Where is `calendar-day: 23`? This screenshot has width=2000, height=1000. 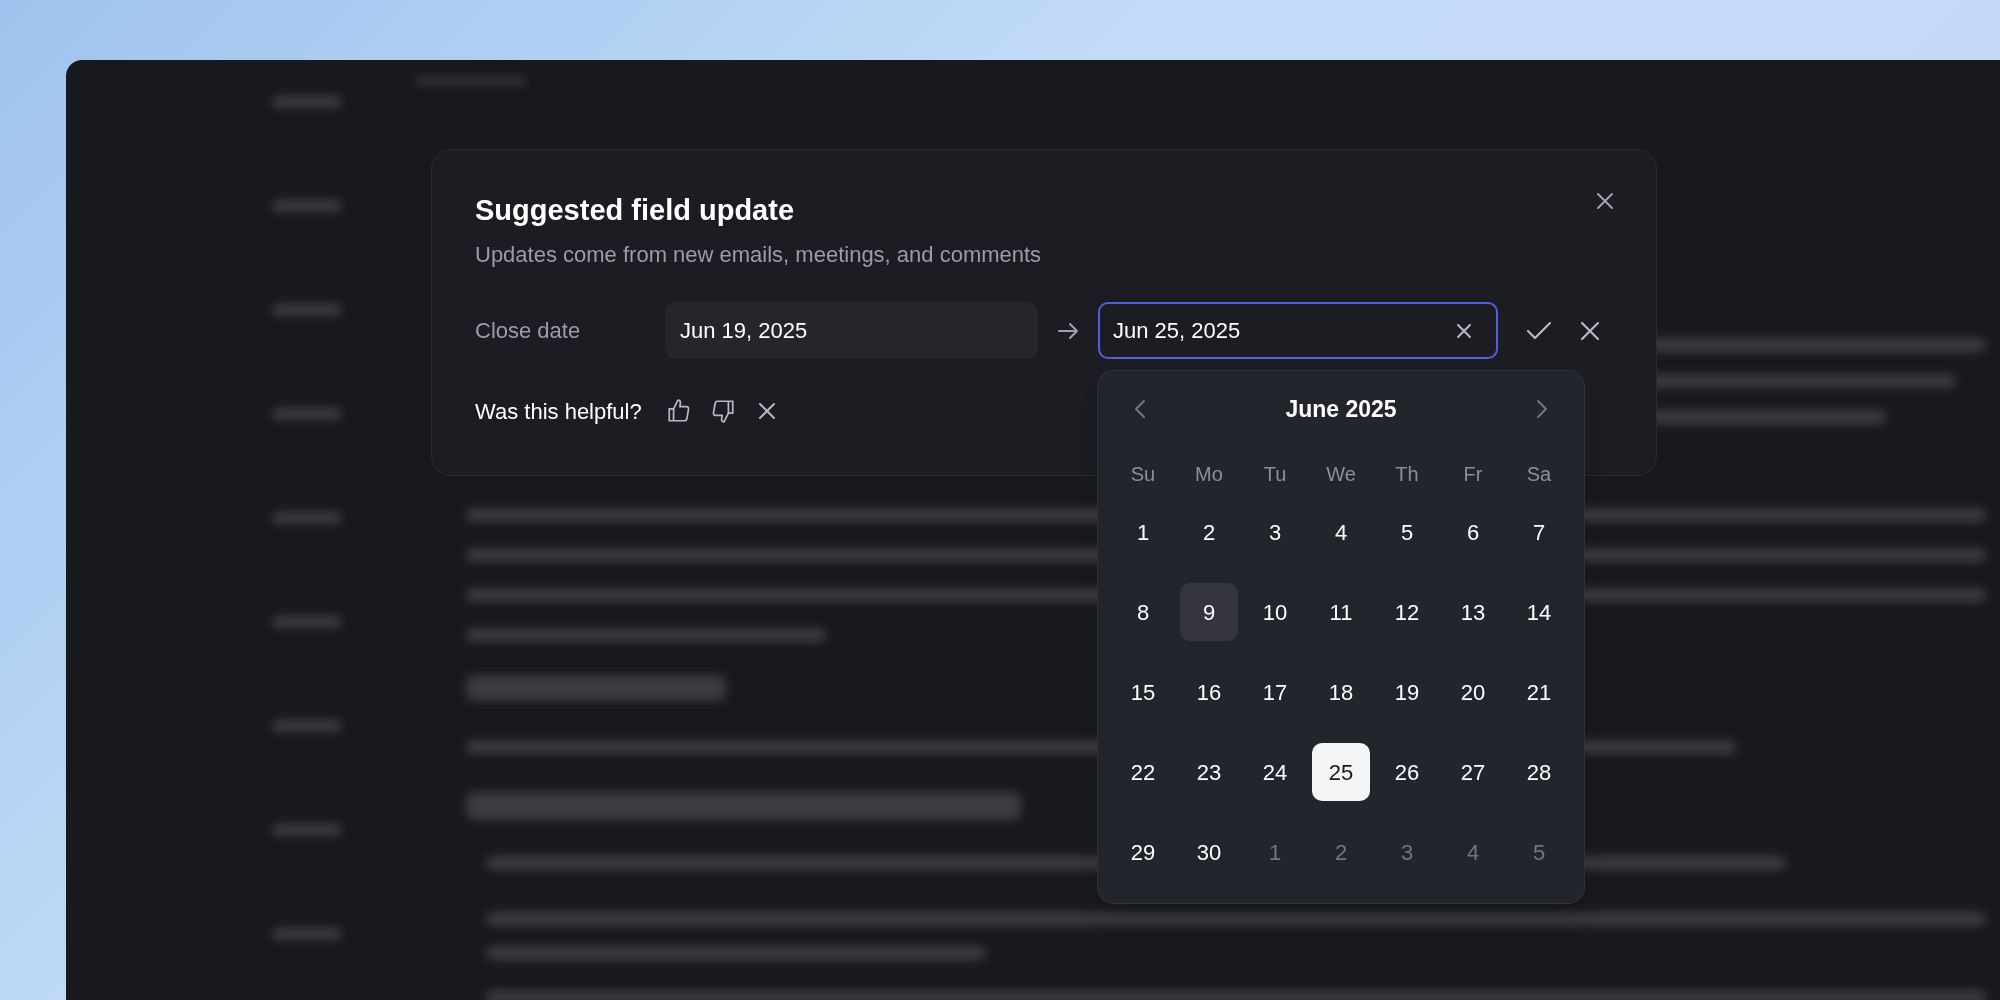
calendar-day: 23 is located at coordinates (1209, 772).